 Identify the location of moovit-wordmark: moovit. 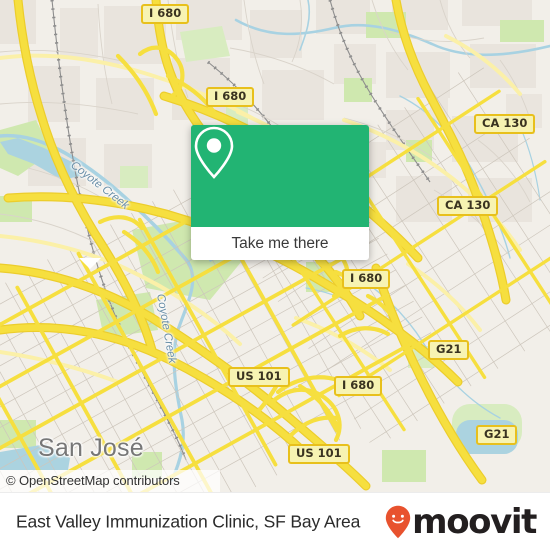
(474, 522).